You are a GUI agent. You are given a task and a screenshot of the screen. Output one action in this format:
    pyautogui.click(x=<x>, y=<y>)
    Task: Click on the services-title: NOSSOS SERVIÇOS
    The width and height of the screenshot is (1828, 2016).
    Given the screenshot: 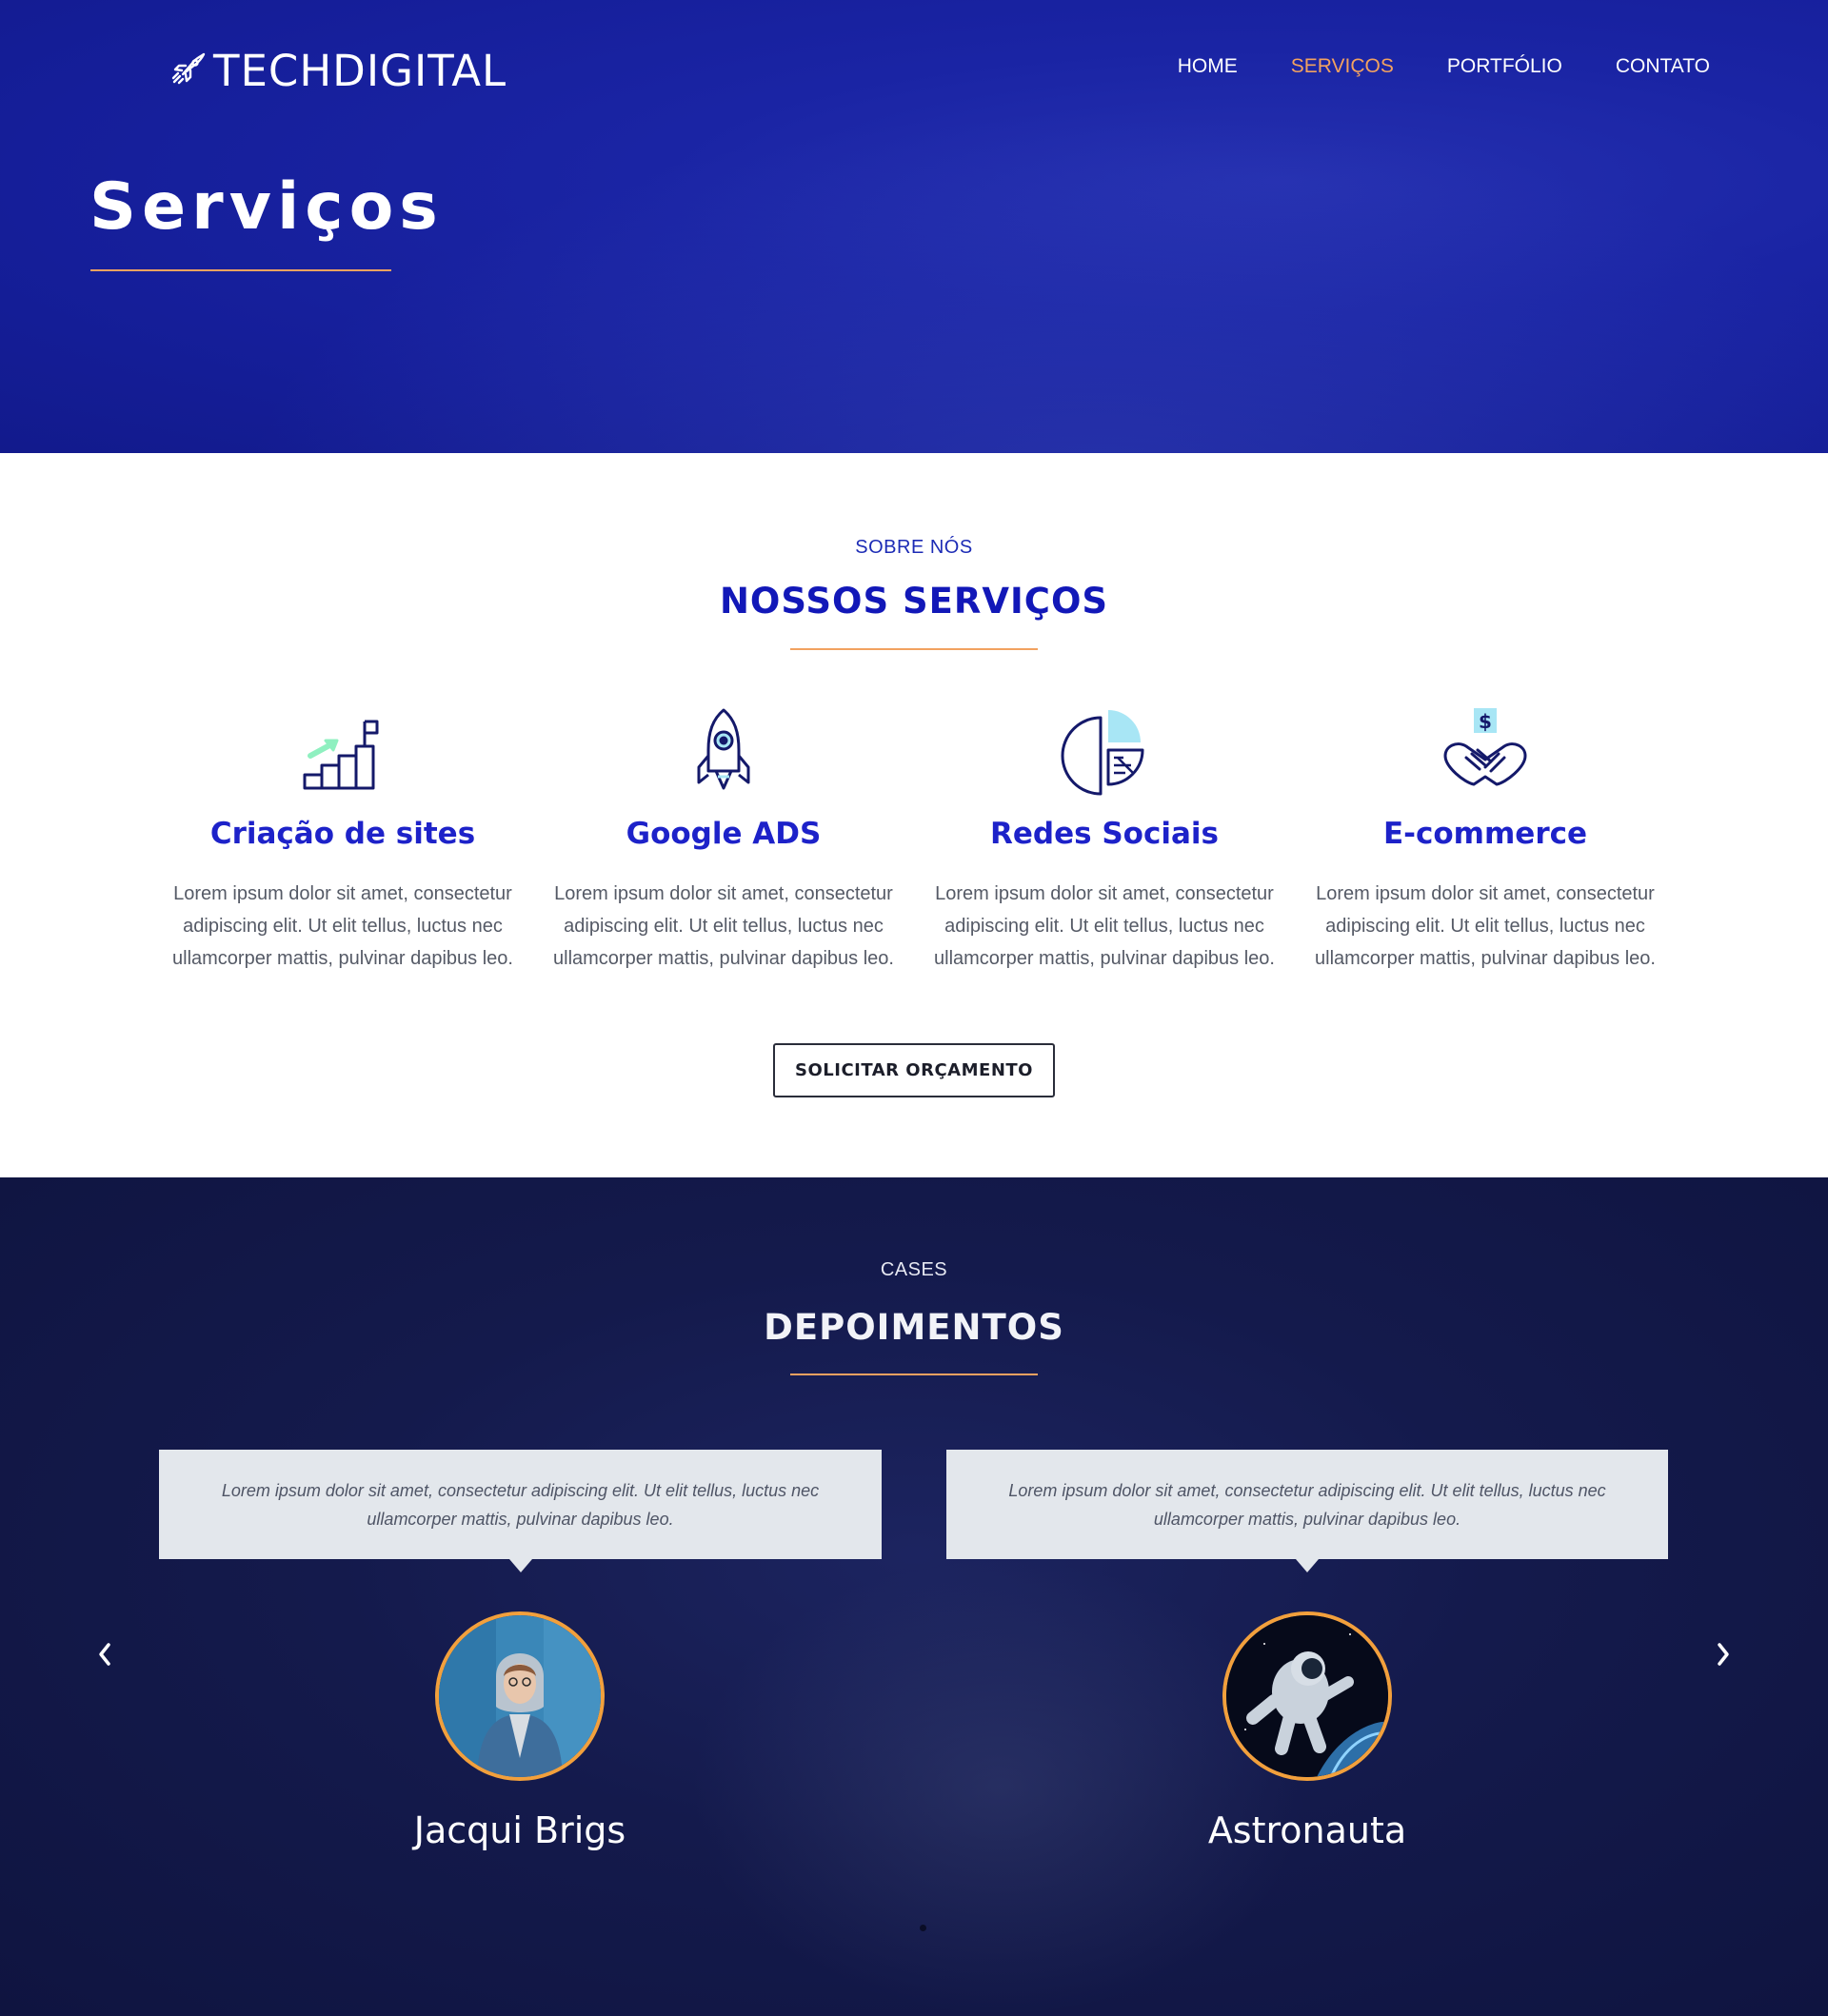 What is the action you would take?
    pyautogui.click(x=914, y=602)
    